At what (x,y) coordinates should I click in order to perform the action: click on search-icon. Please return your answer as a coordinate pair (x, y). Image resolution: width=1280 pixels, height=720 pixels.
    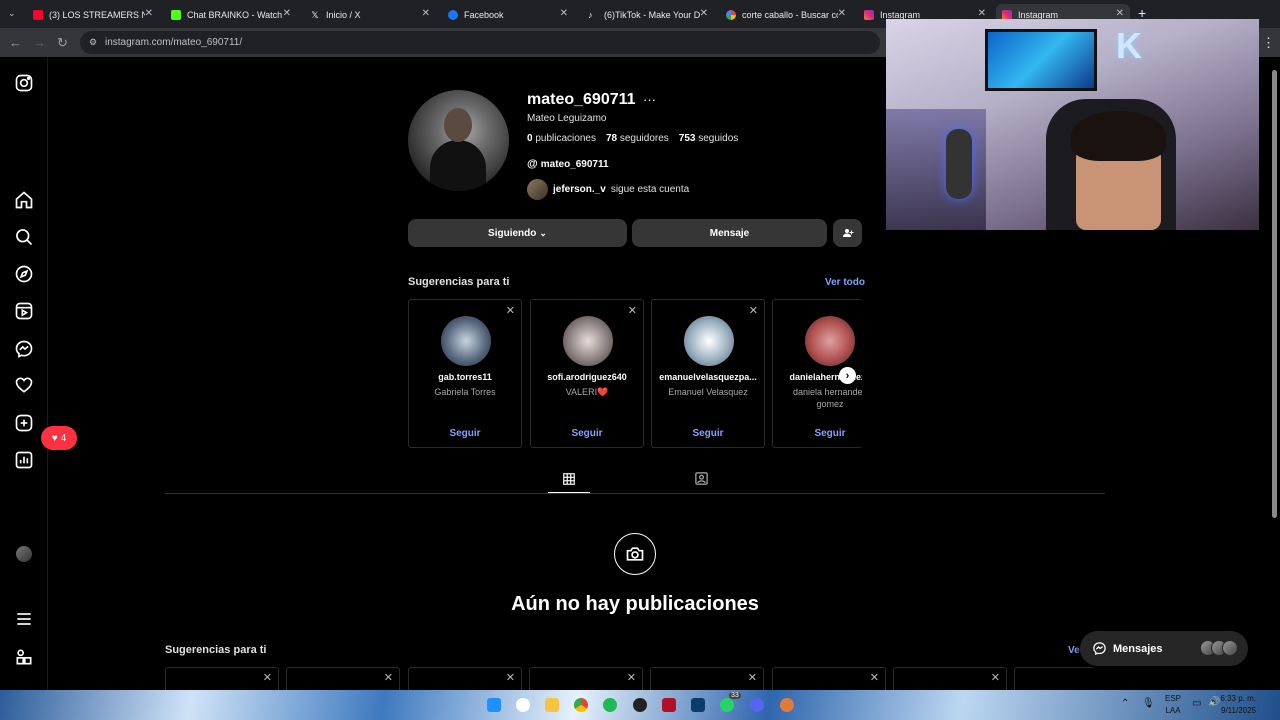
    Looking at the image, I should click on (24, 237).